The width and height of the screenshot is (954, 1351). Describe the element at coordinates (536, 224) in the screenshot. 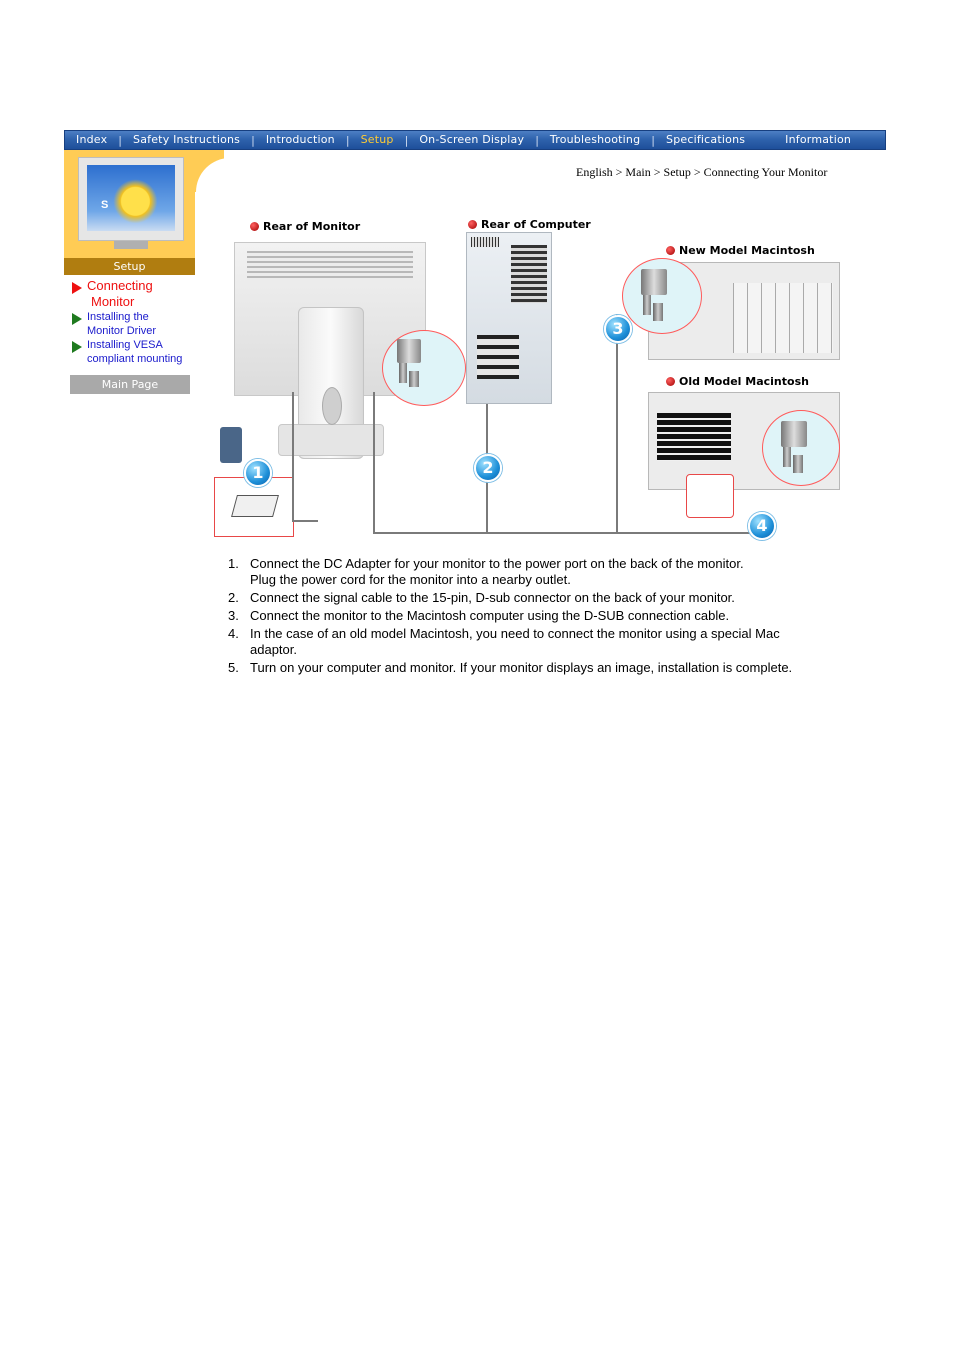

I see `label-text: Rear of Computer` at that location.